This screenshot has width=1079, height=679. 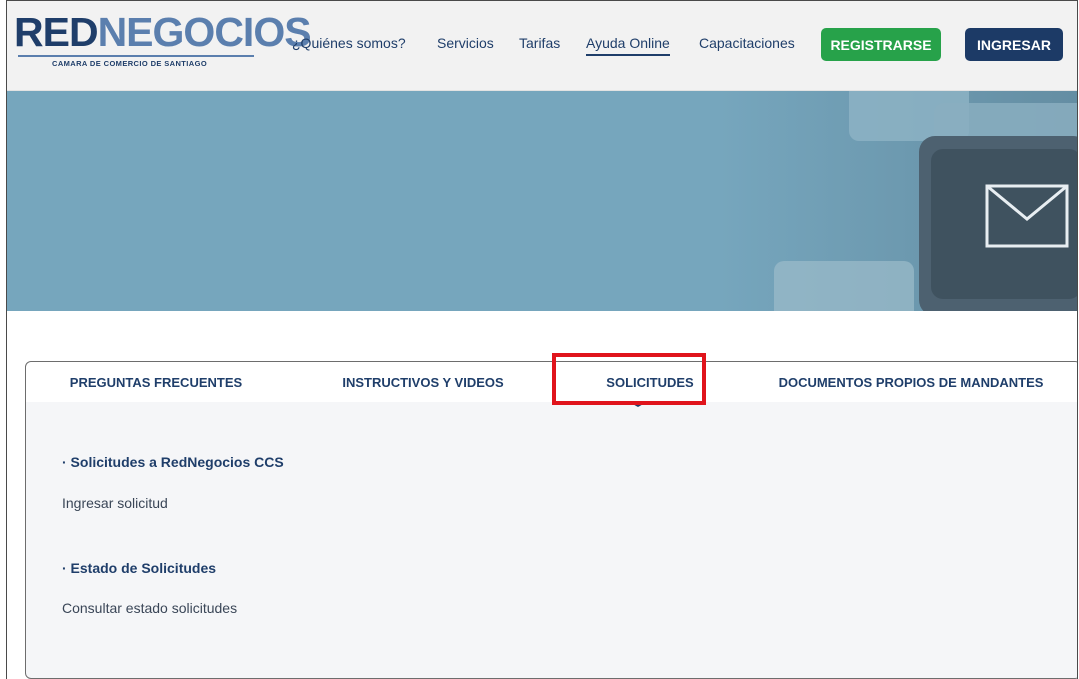 I want to click on register-button: REGISTRARSE, so click(x=881, y=44).